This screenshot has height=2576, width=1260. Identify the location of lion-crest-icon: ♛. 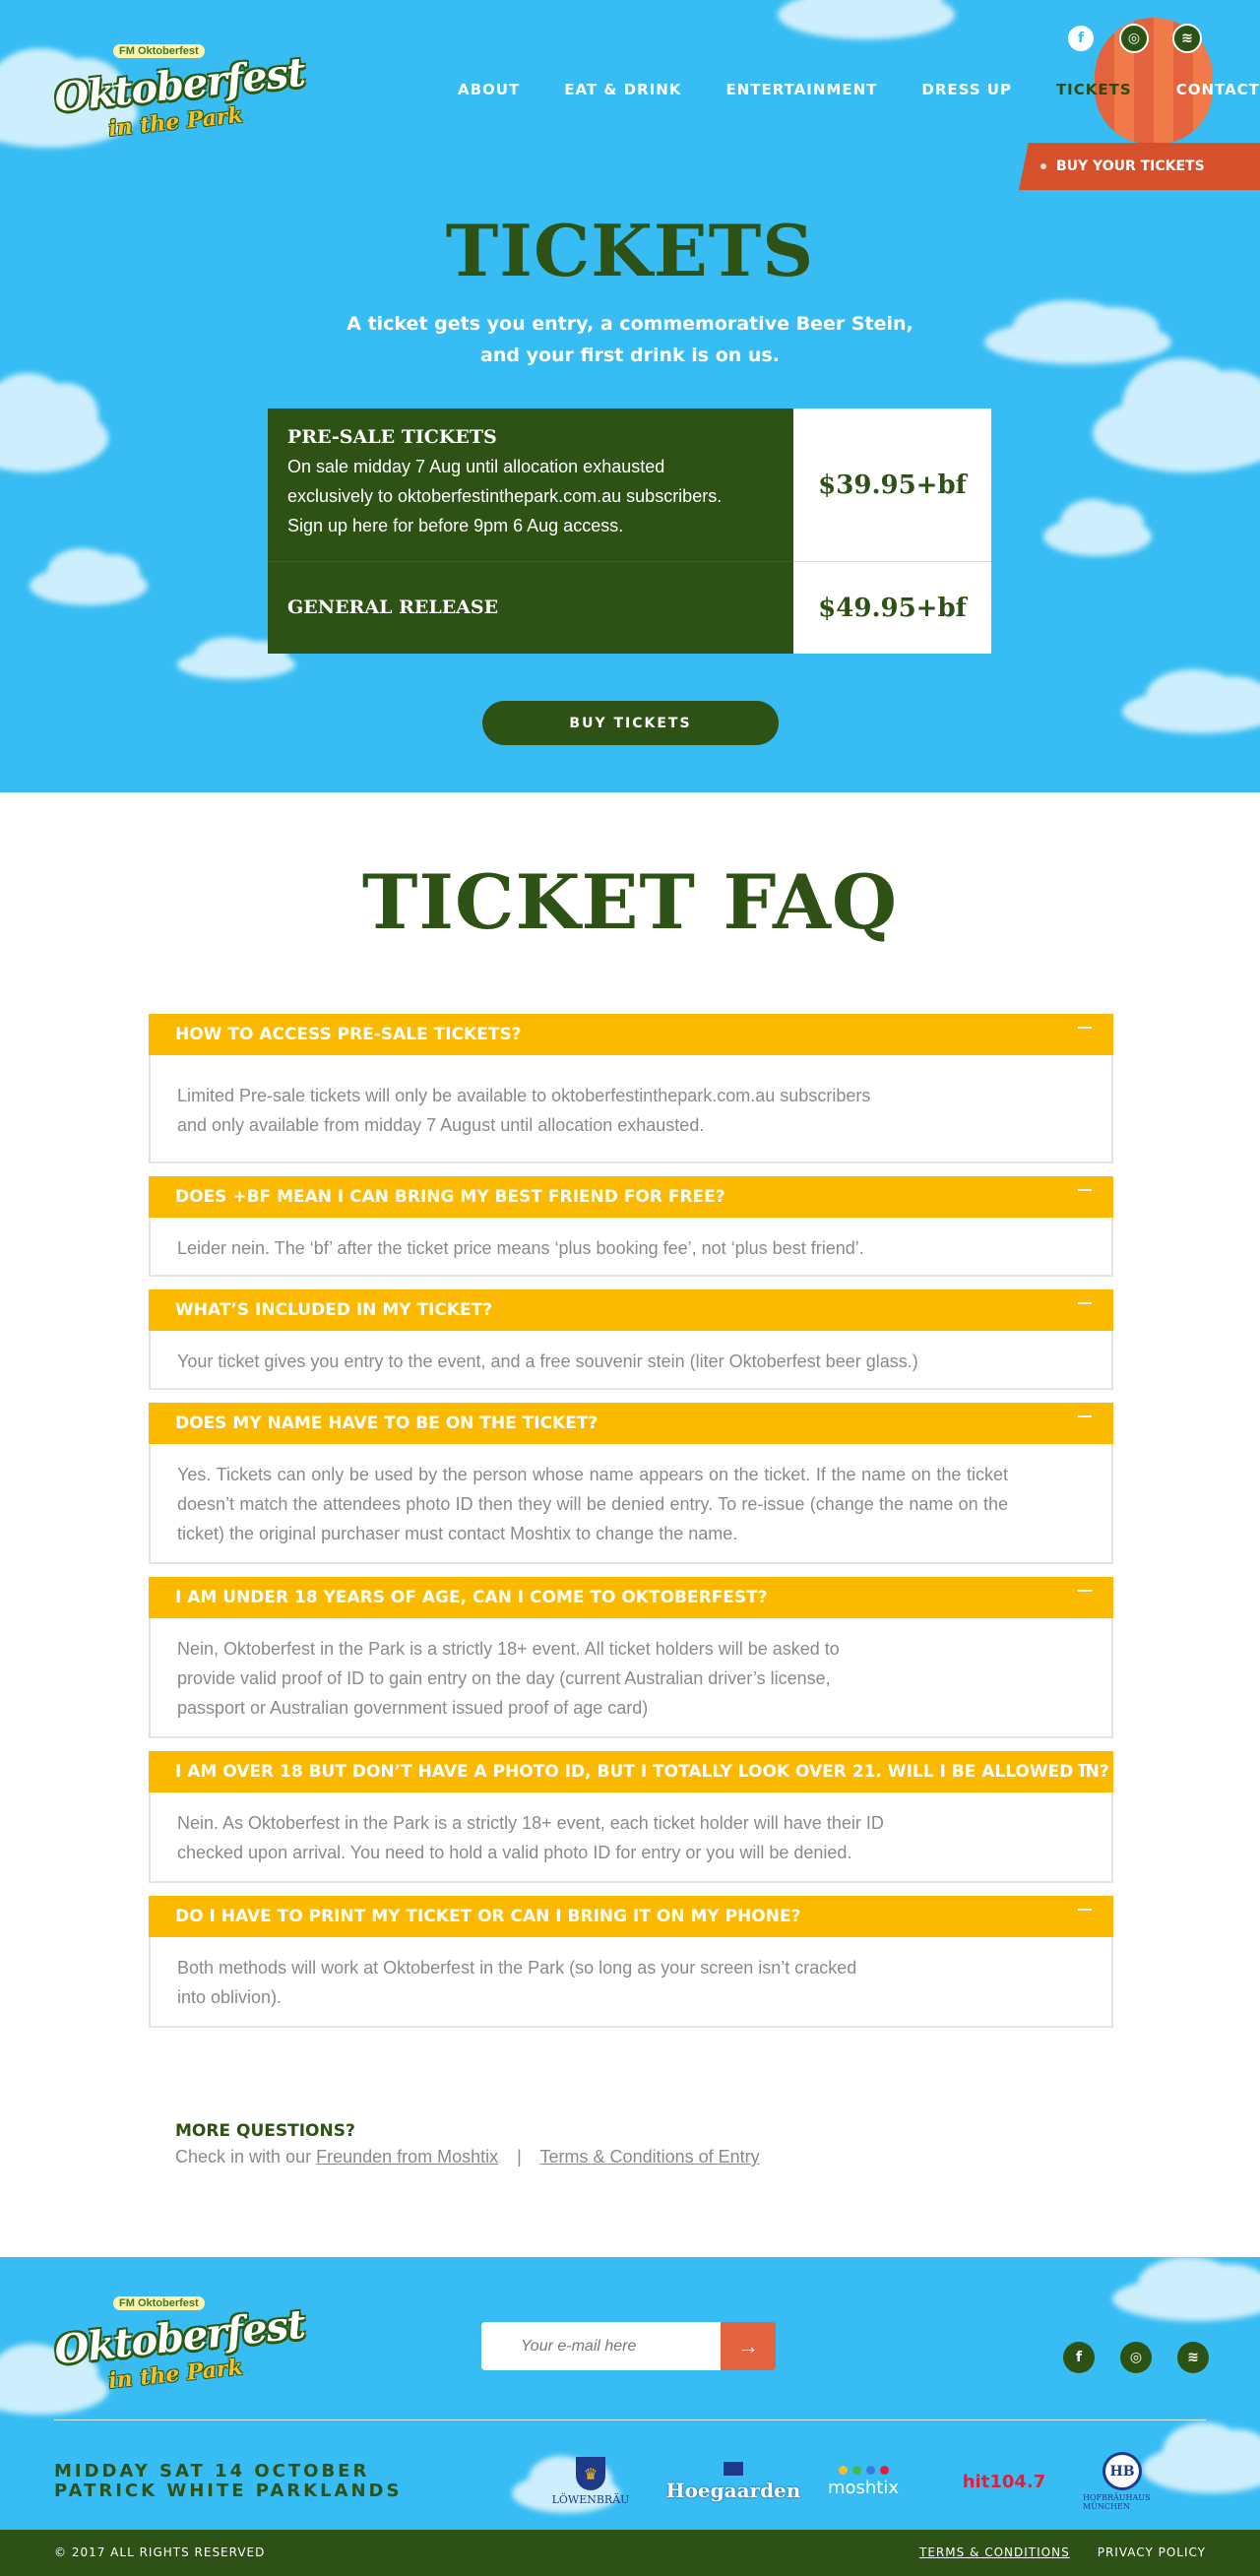
(590, 2473).